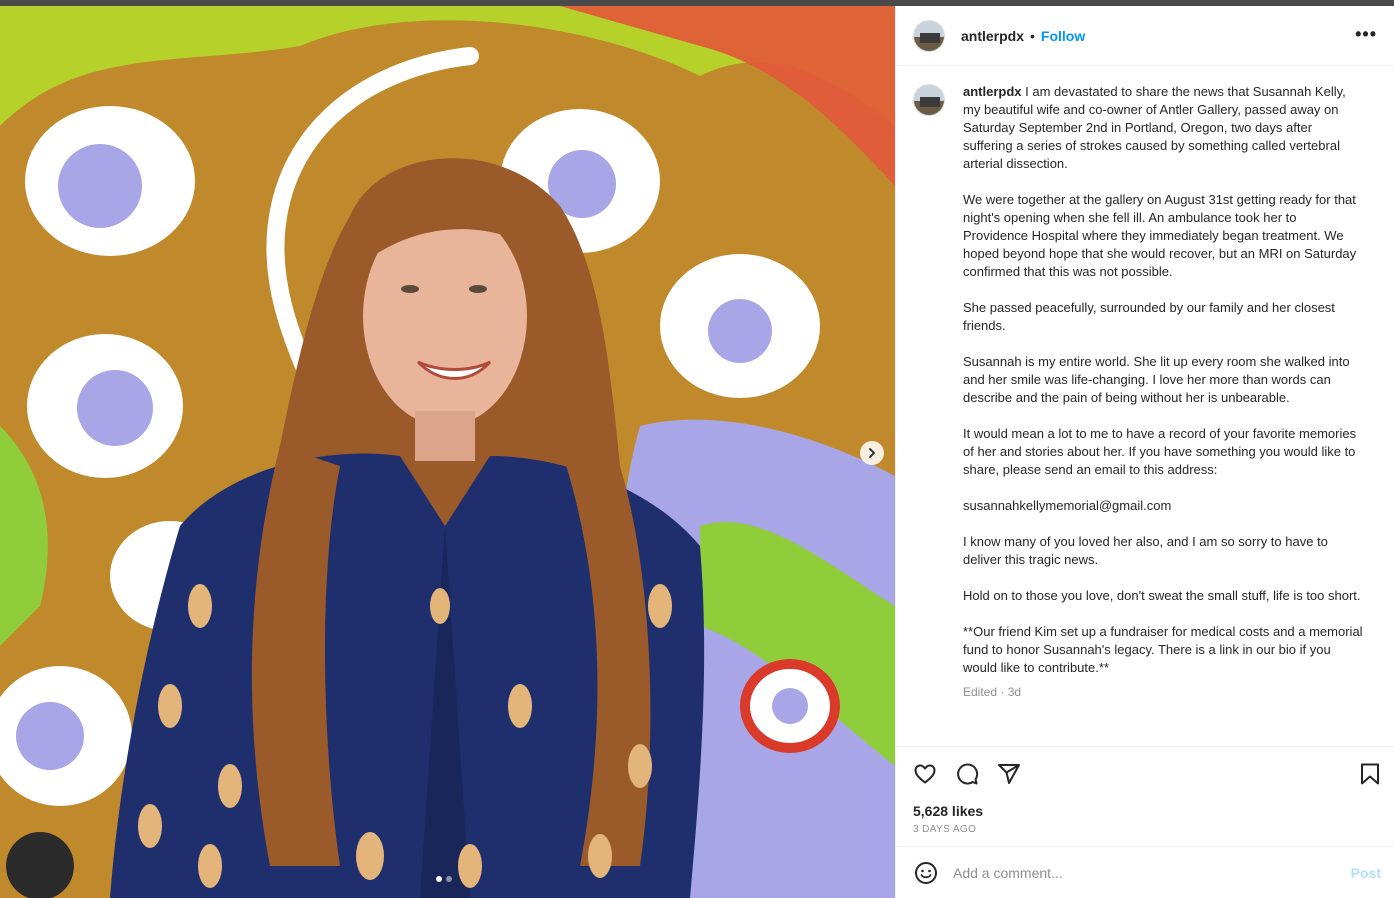  What do you see at coordinates (992, 91) in the screenshot?
I see `caption-username: antlerpdx` at bounding box center [992, 91].